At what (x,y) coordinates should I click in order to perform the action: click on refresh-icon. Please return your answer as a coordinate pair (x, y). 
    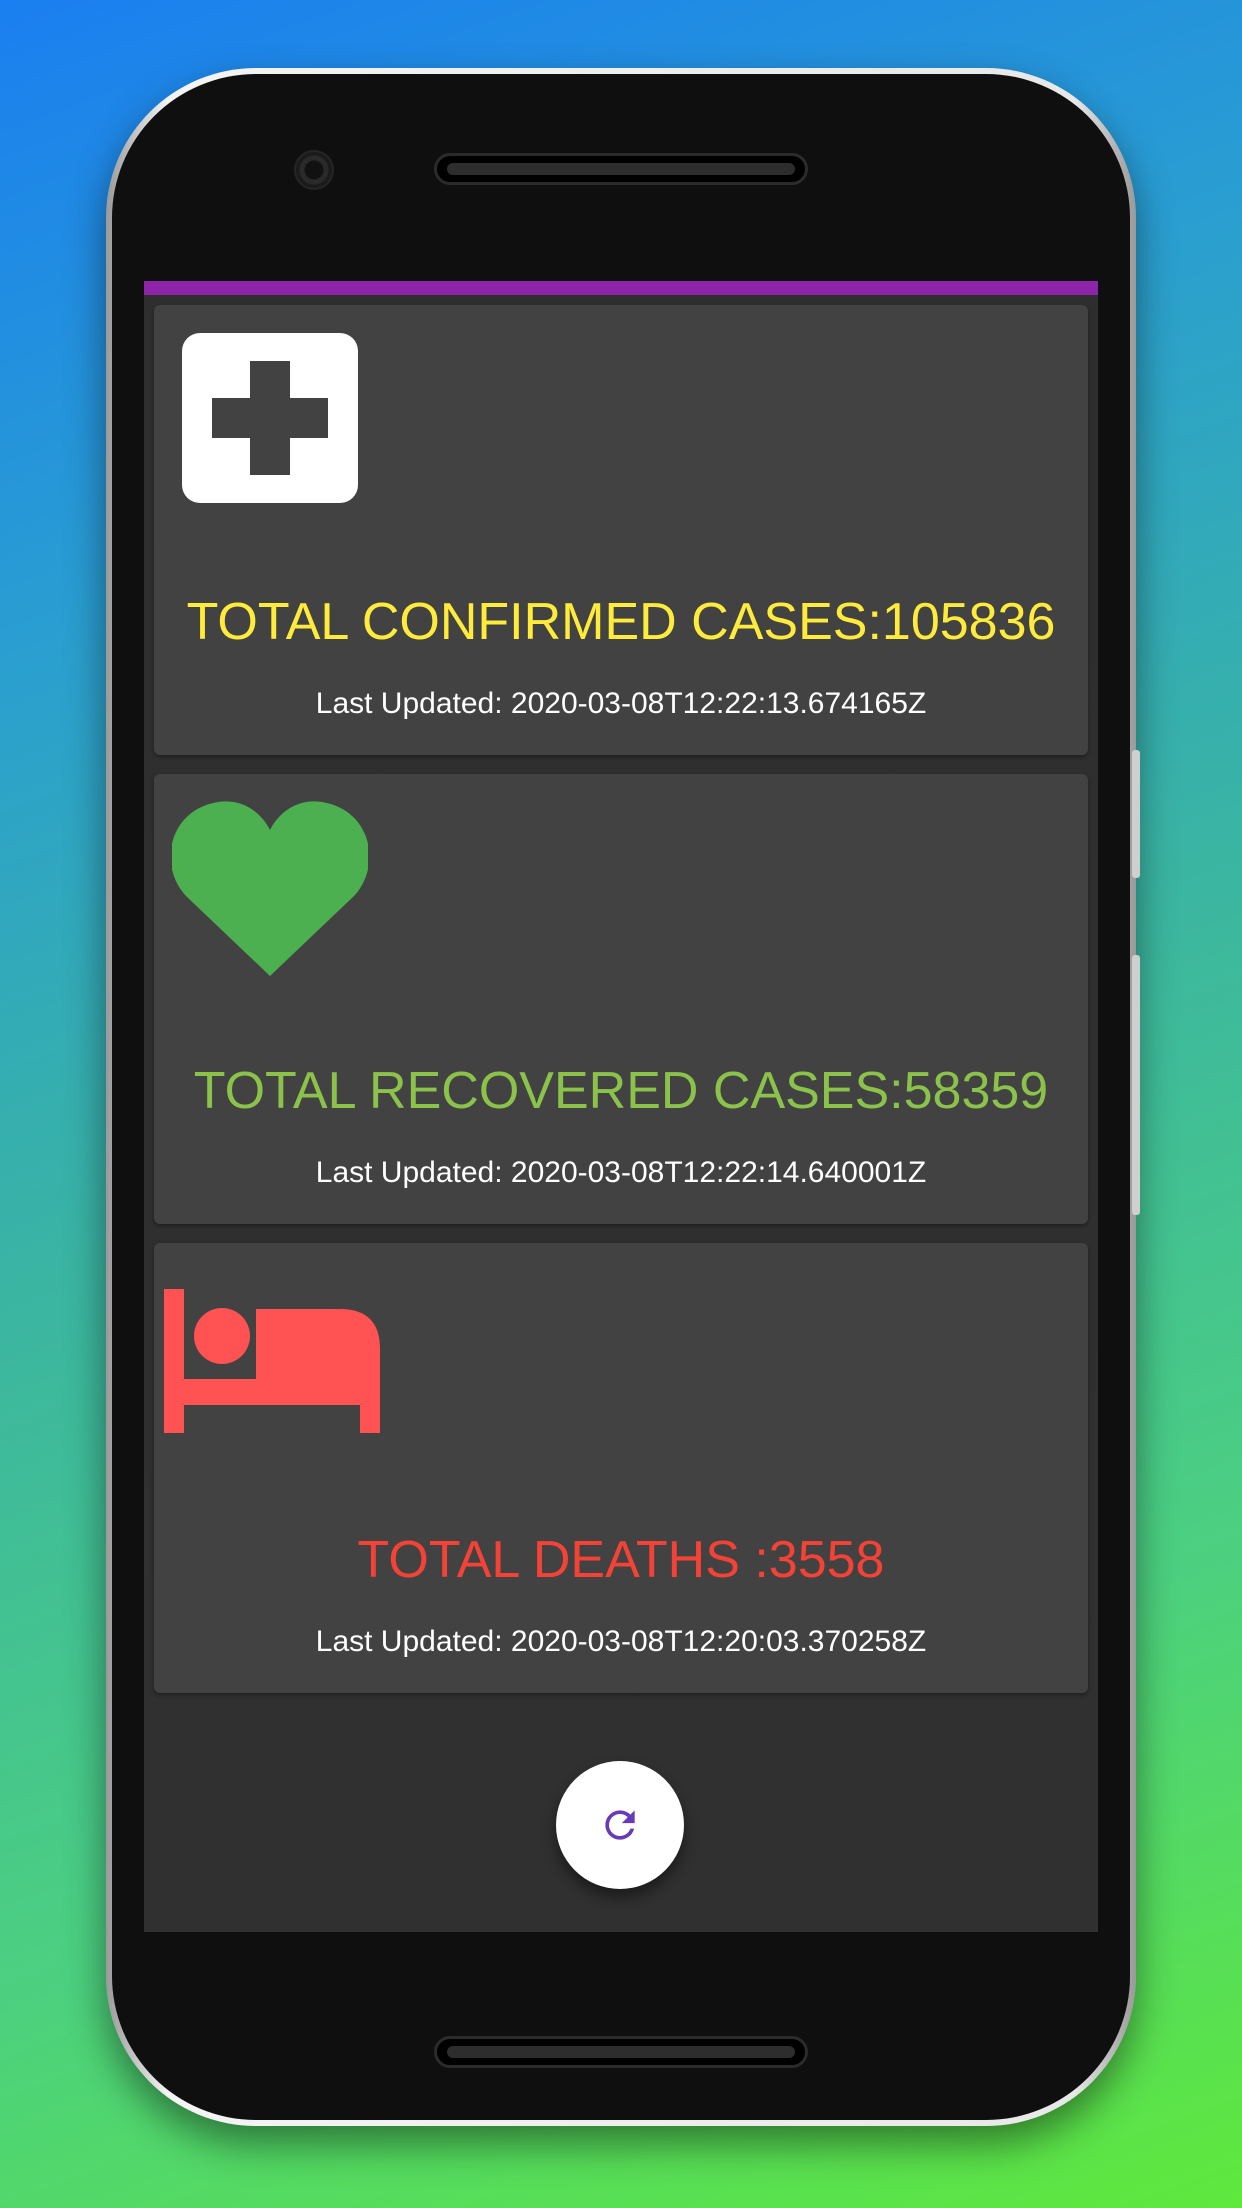
    Looking at the image, I should click on (620, 1825).